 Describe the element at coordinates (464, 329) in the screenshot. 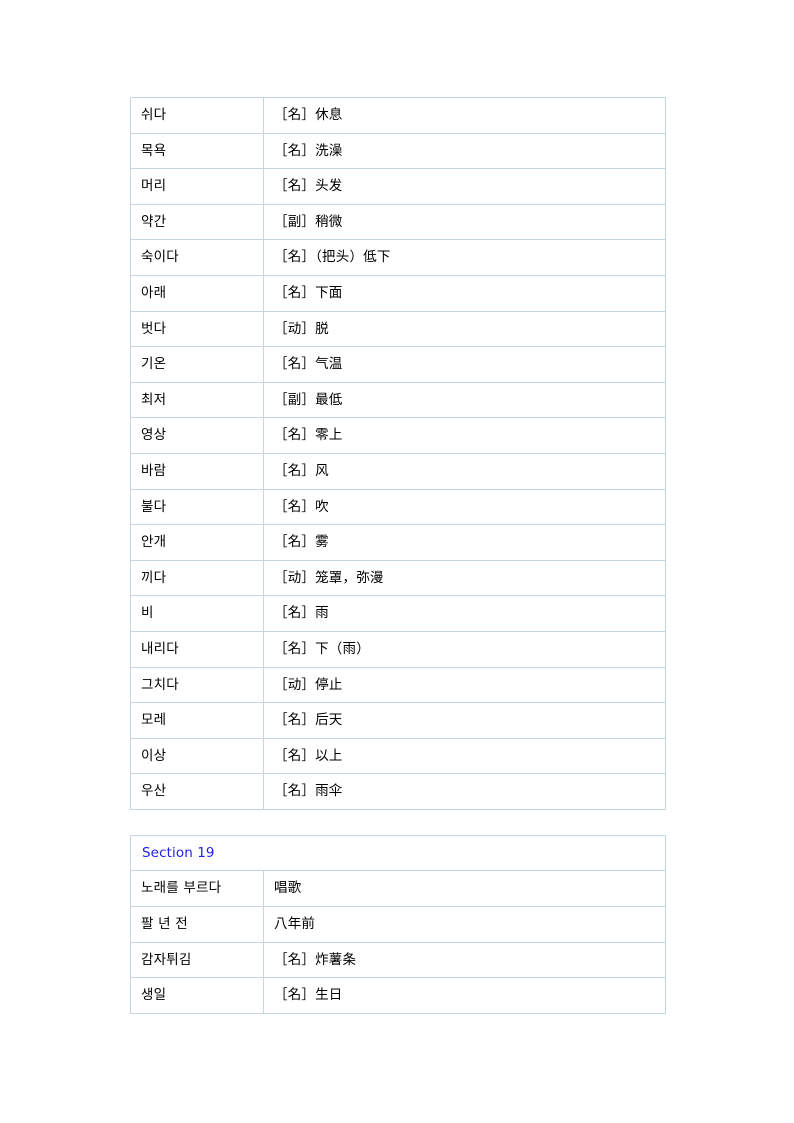

I see `gloss-cell: ［动］脱` at that location.